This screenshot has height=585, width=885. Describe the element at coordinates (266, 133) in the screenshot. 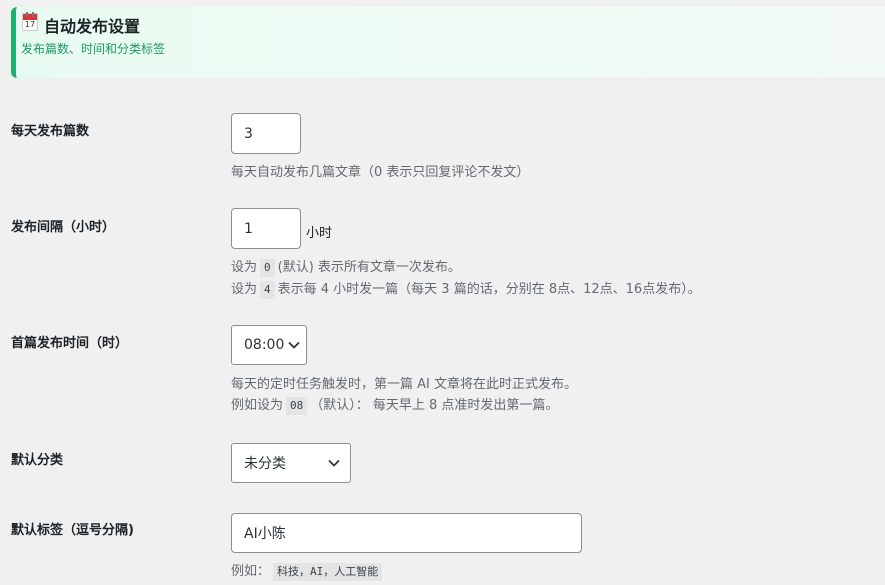

I see `posts-per-day-input: 3` at that location.